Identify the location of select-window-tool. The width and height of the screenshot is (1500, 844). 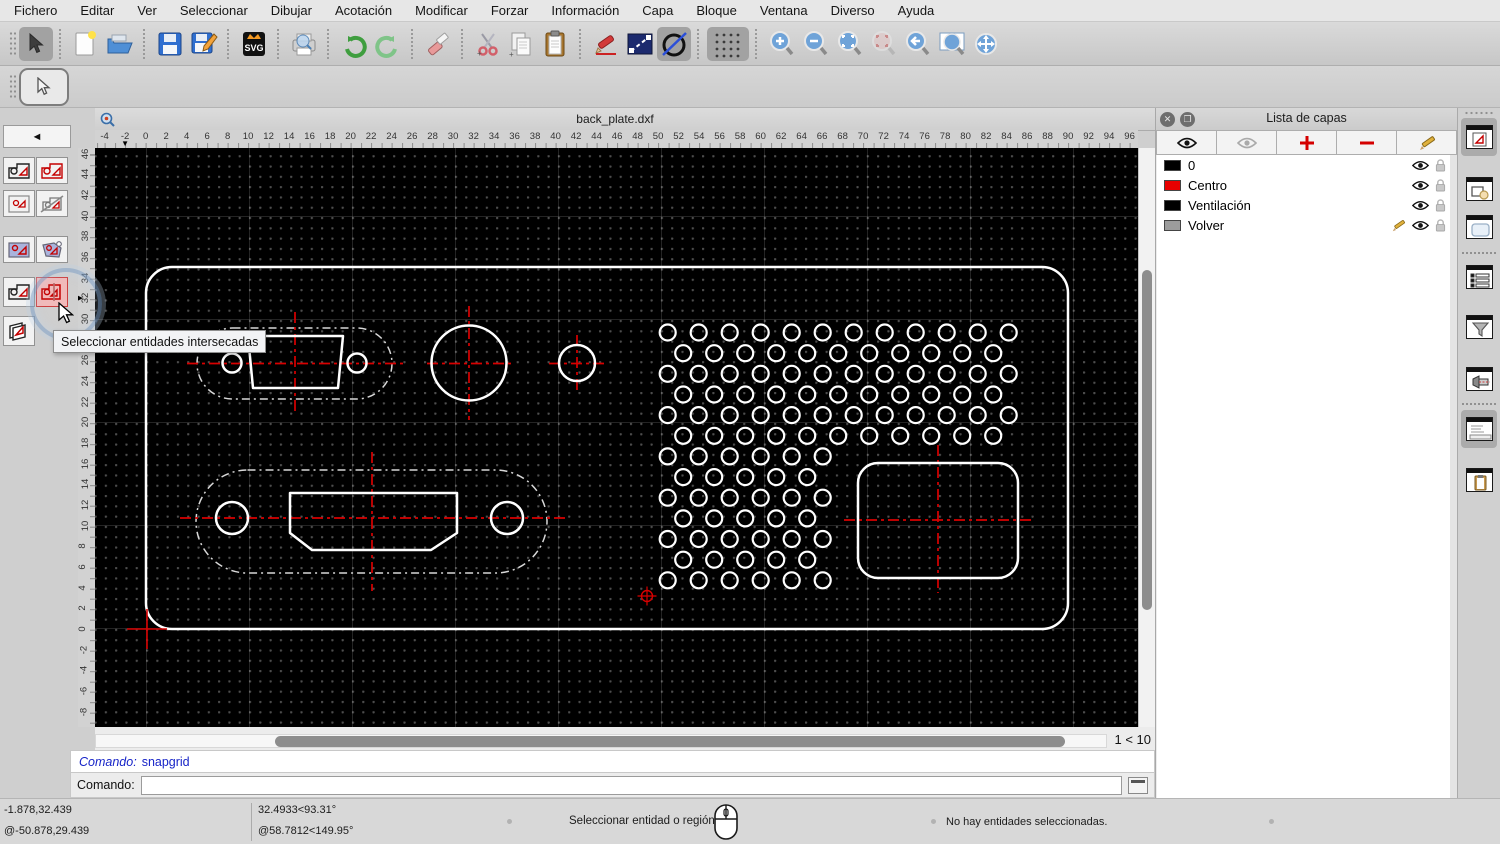
(19, 249).